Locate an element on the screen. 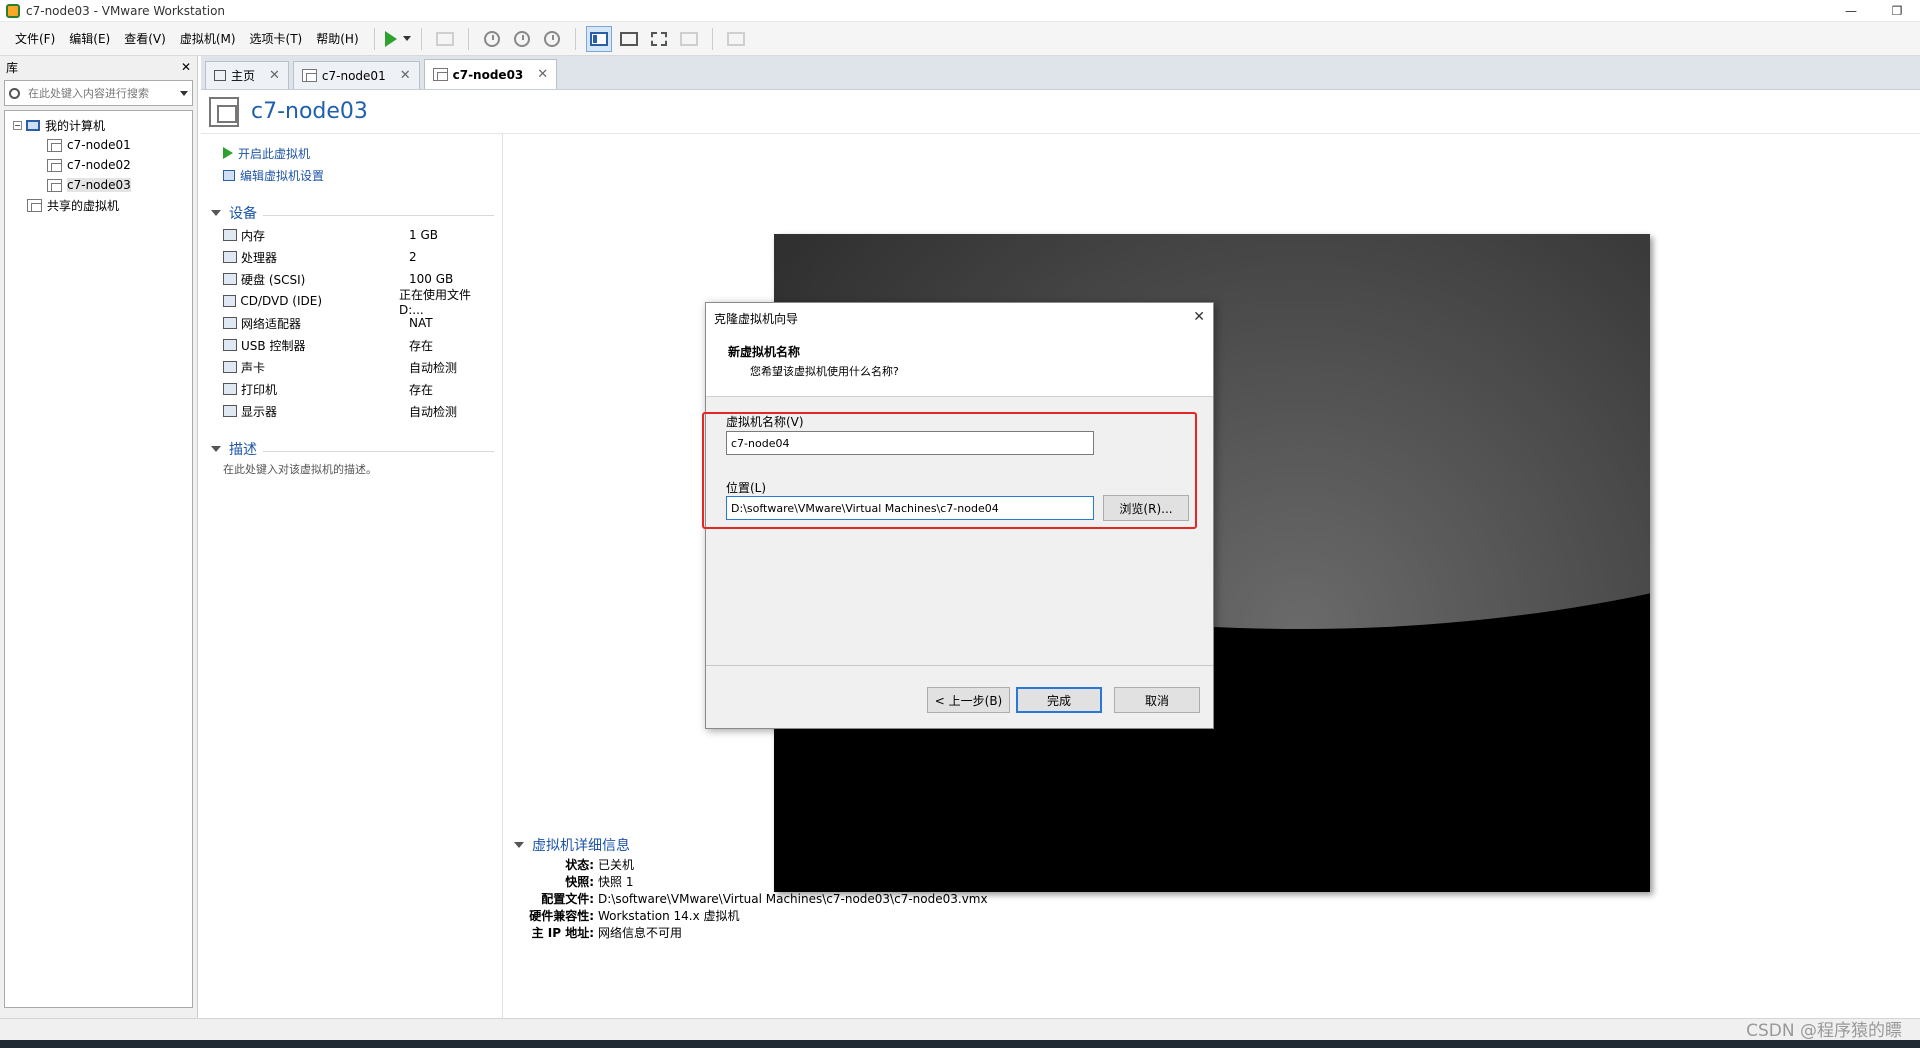 Image resolution: width=1920 pixels, height=1048 pixels. tab-c7-node01: c7-node01 ✕ is located at coordinates (356, 75).